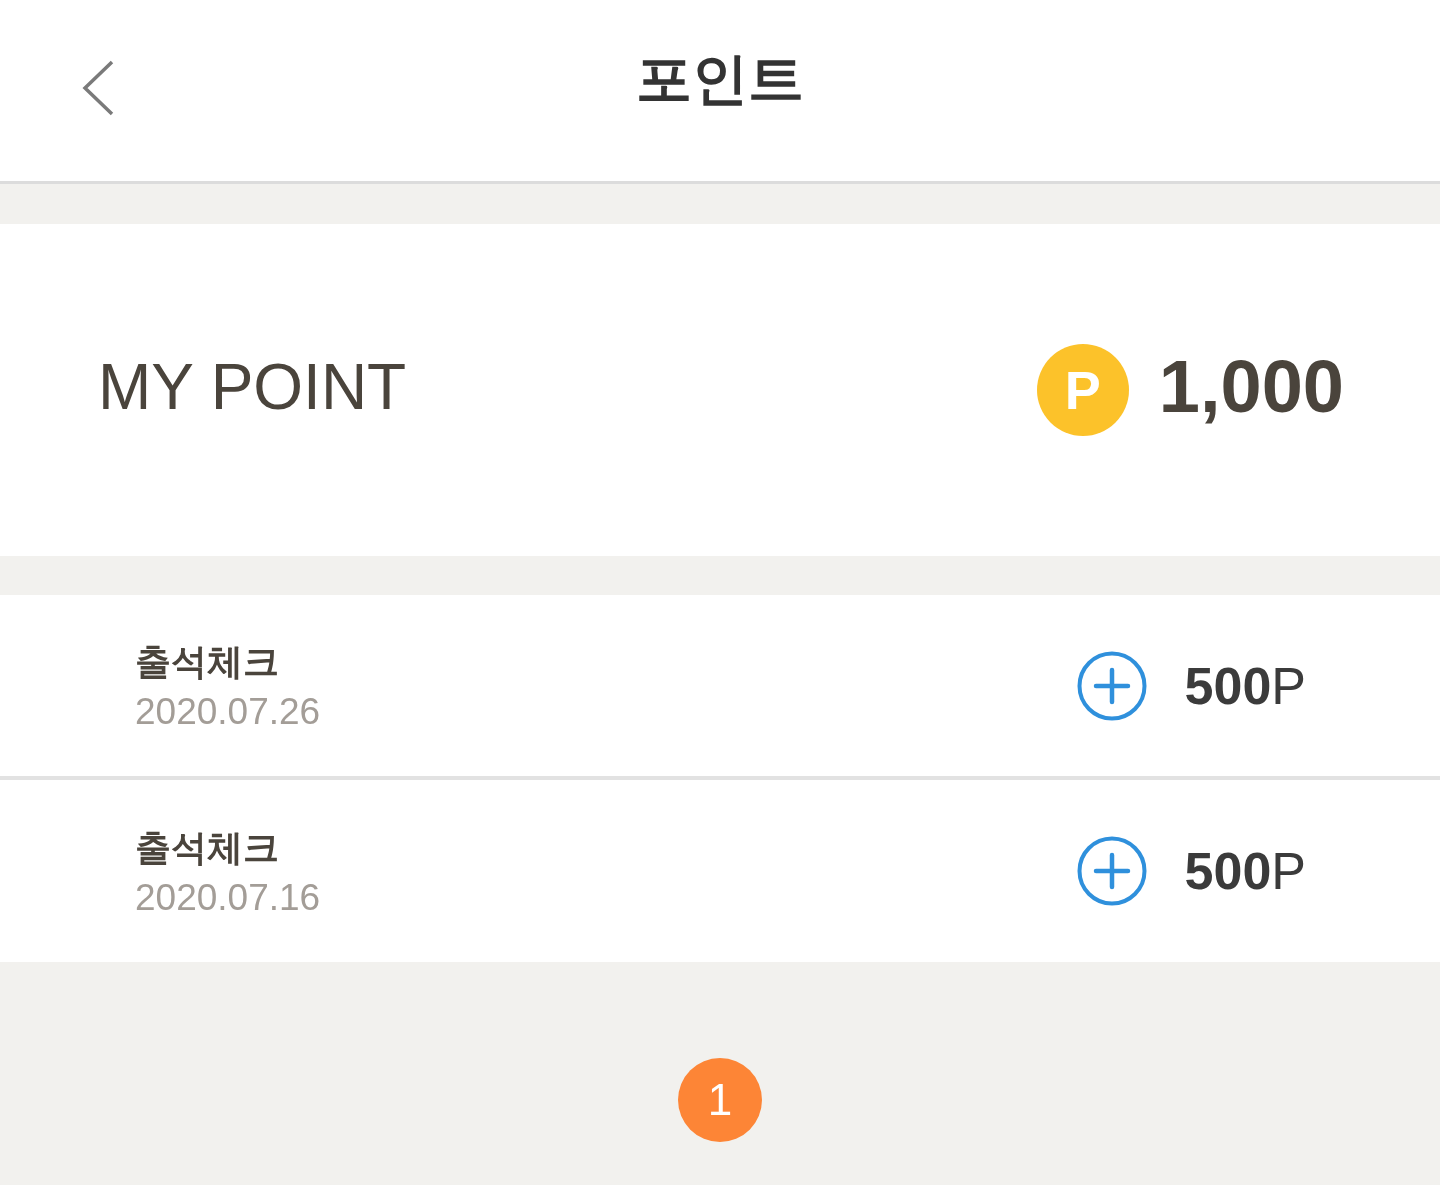 The image size is (1440, 1185). Describe the element at coordinates (720, 78) in the screenshot. I see `page-title: 포인트` at that location.